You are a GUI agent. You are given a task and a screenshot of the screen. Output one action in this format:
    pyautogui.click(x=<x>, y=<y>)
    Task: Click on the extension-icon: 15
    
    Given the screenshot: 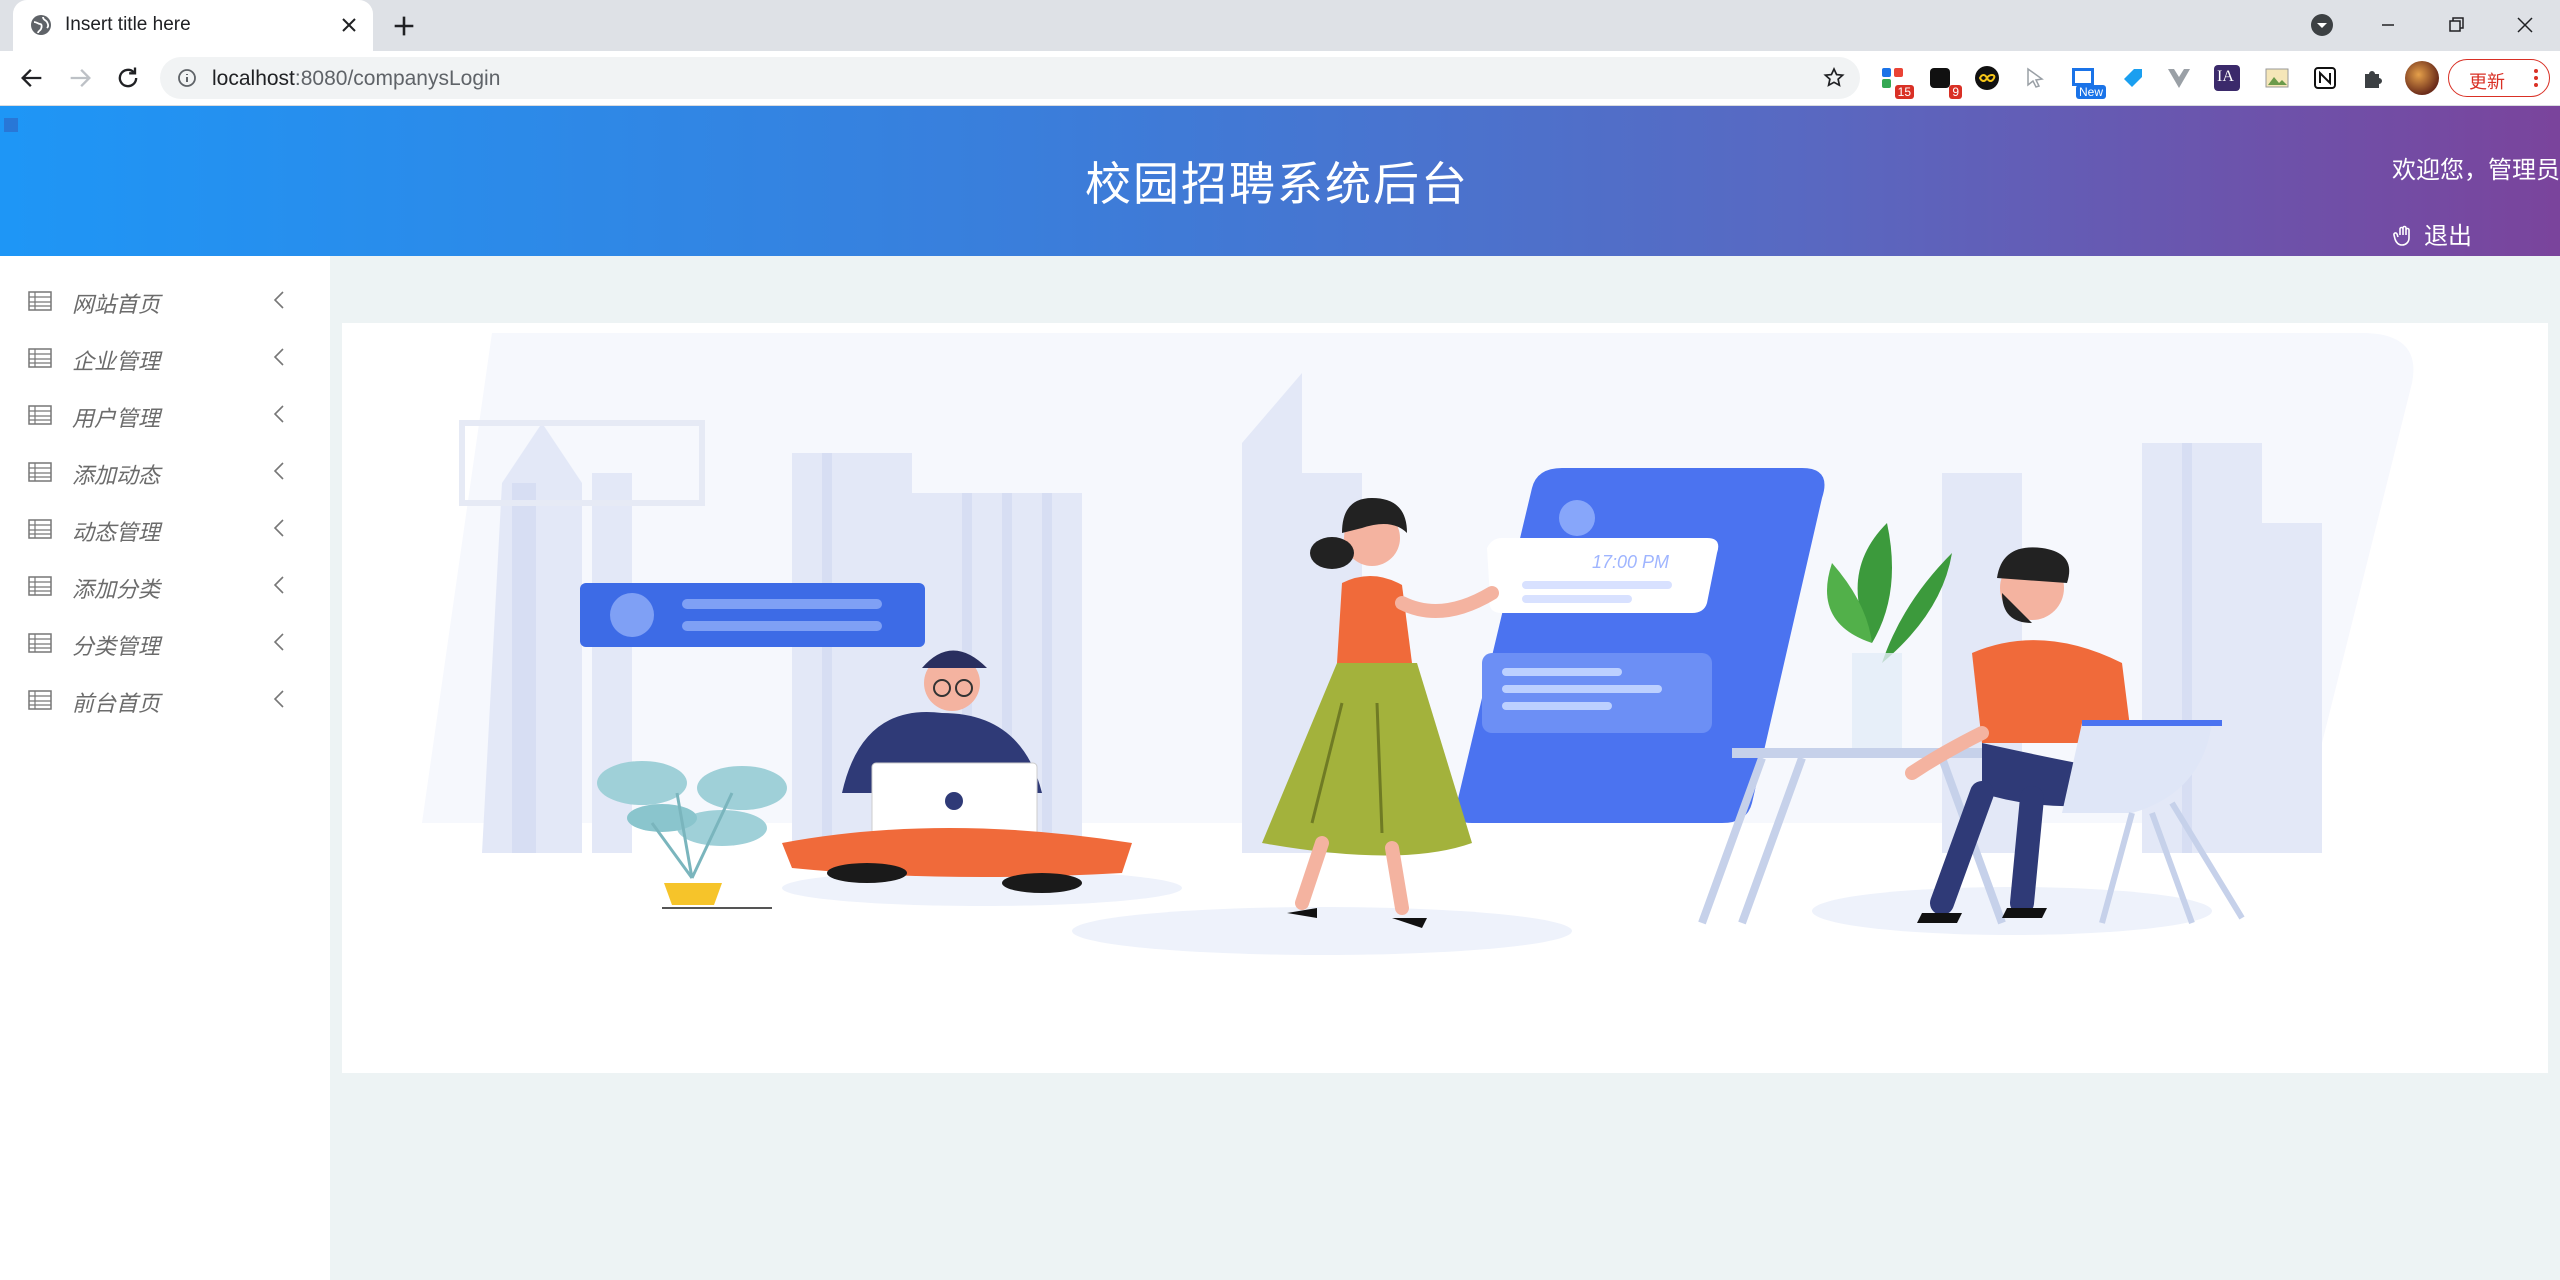 What is the action you would take?
    pyautogui.click(x=1897, y=82)
    